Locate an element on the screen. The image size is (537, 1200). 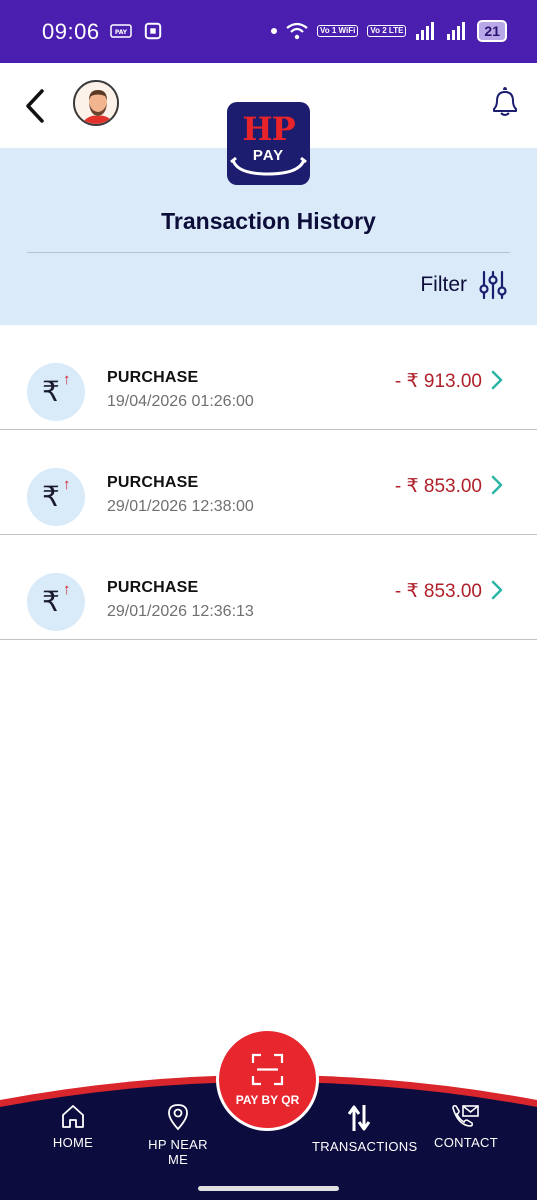
status-time: 09:06 is located at coordinates (71, 31).